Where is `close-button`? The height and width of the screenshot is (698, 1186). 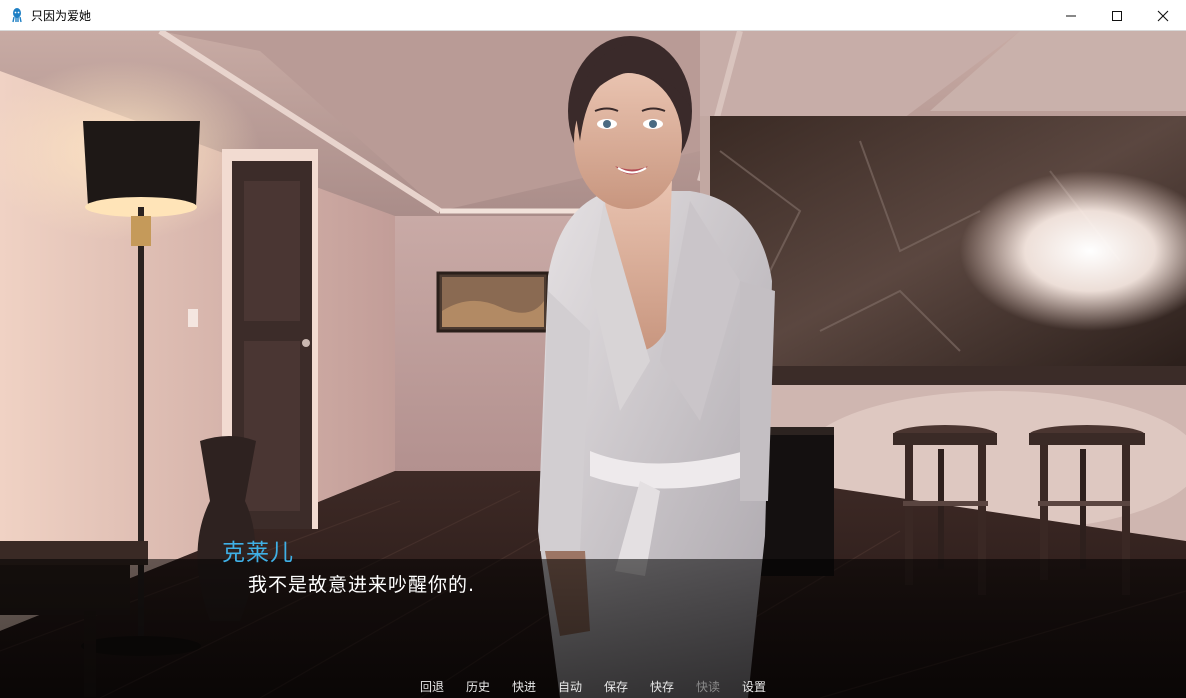
close-button is located at coordinates (1163, 15).